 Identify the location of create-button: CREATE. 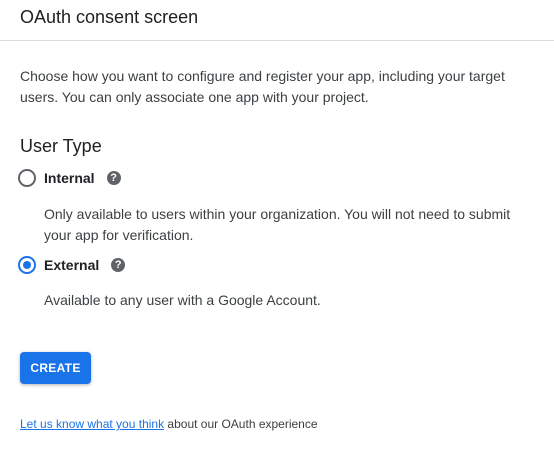
(55, 368).